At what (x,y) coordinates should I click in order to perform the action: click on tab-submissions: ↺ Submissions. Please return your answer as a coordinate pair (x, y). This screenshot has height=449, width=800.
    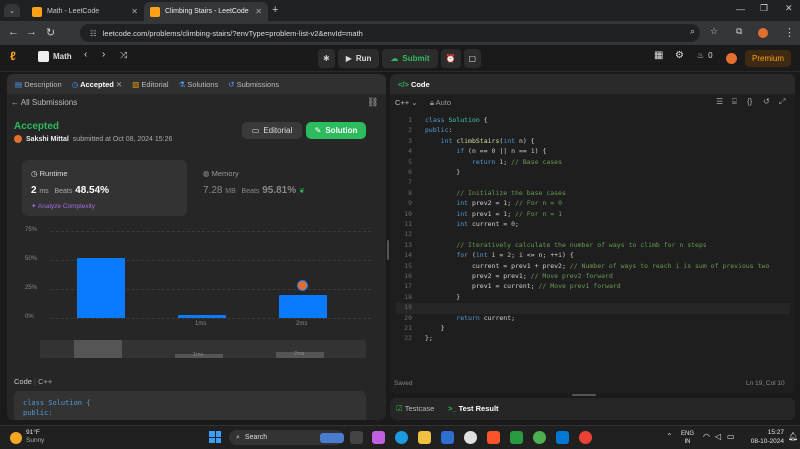
    Looking at the image, I should click on (253, 84).